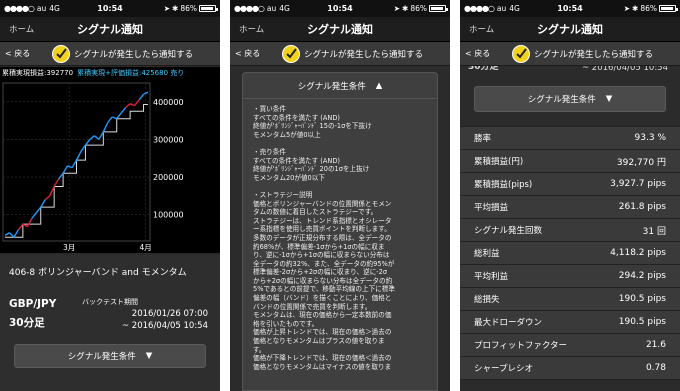  Describe the element at coordinates (168, 102) in the screenshot. I see `y-tick-label: 400000` at that location.